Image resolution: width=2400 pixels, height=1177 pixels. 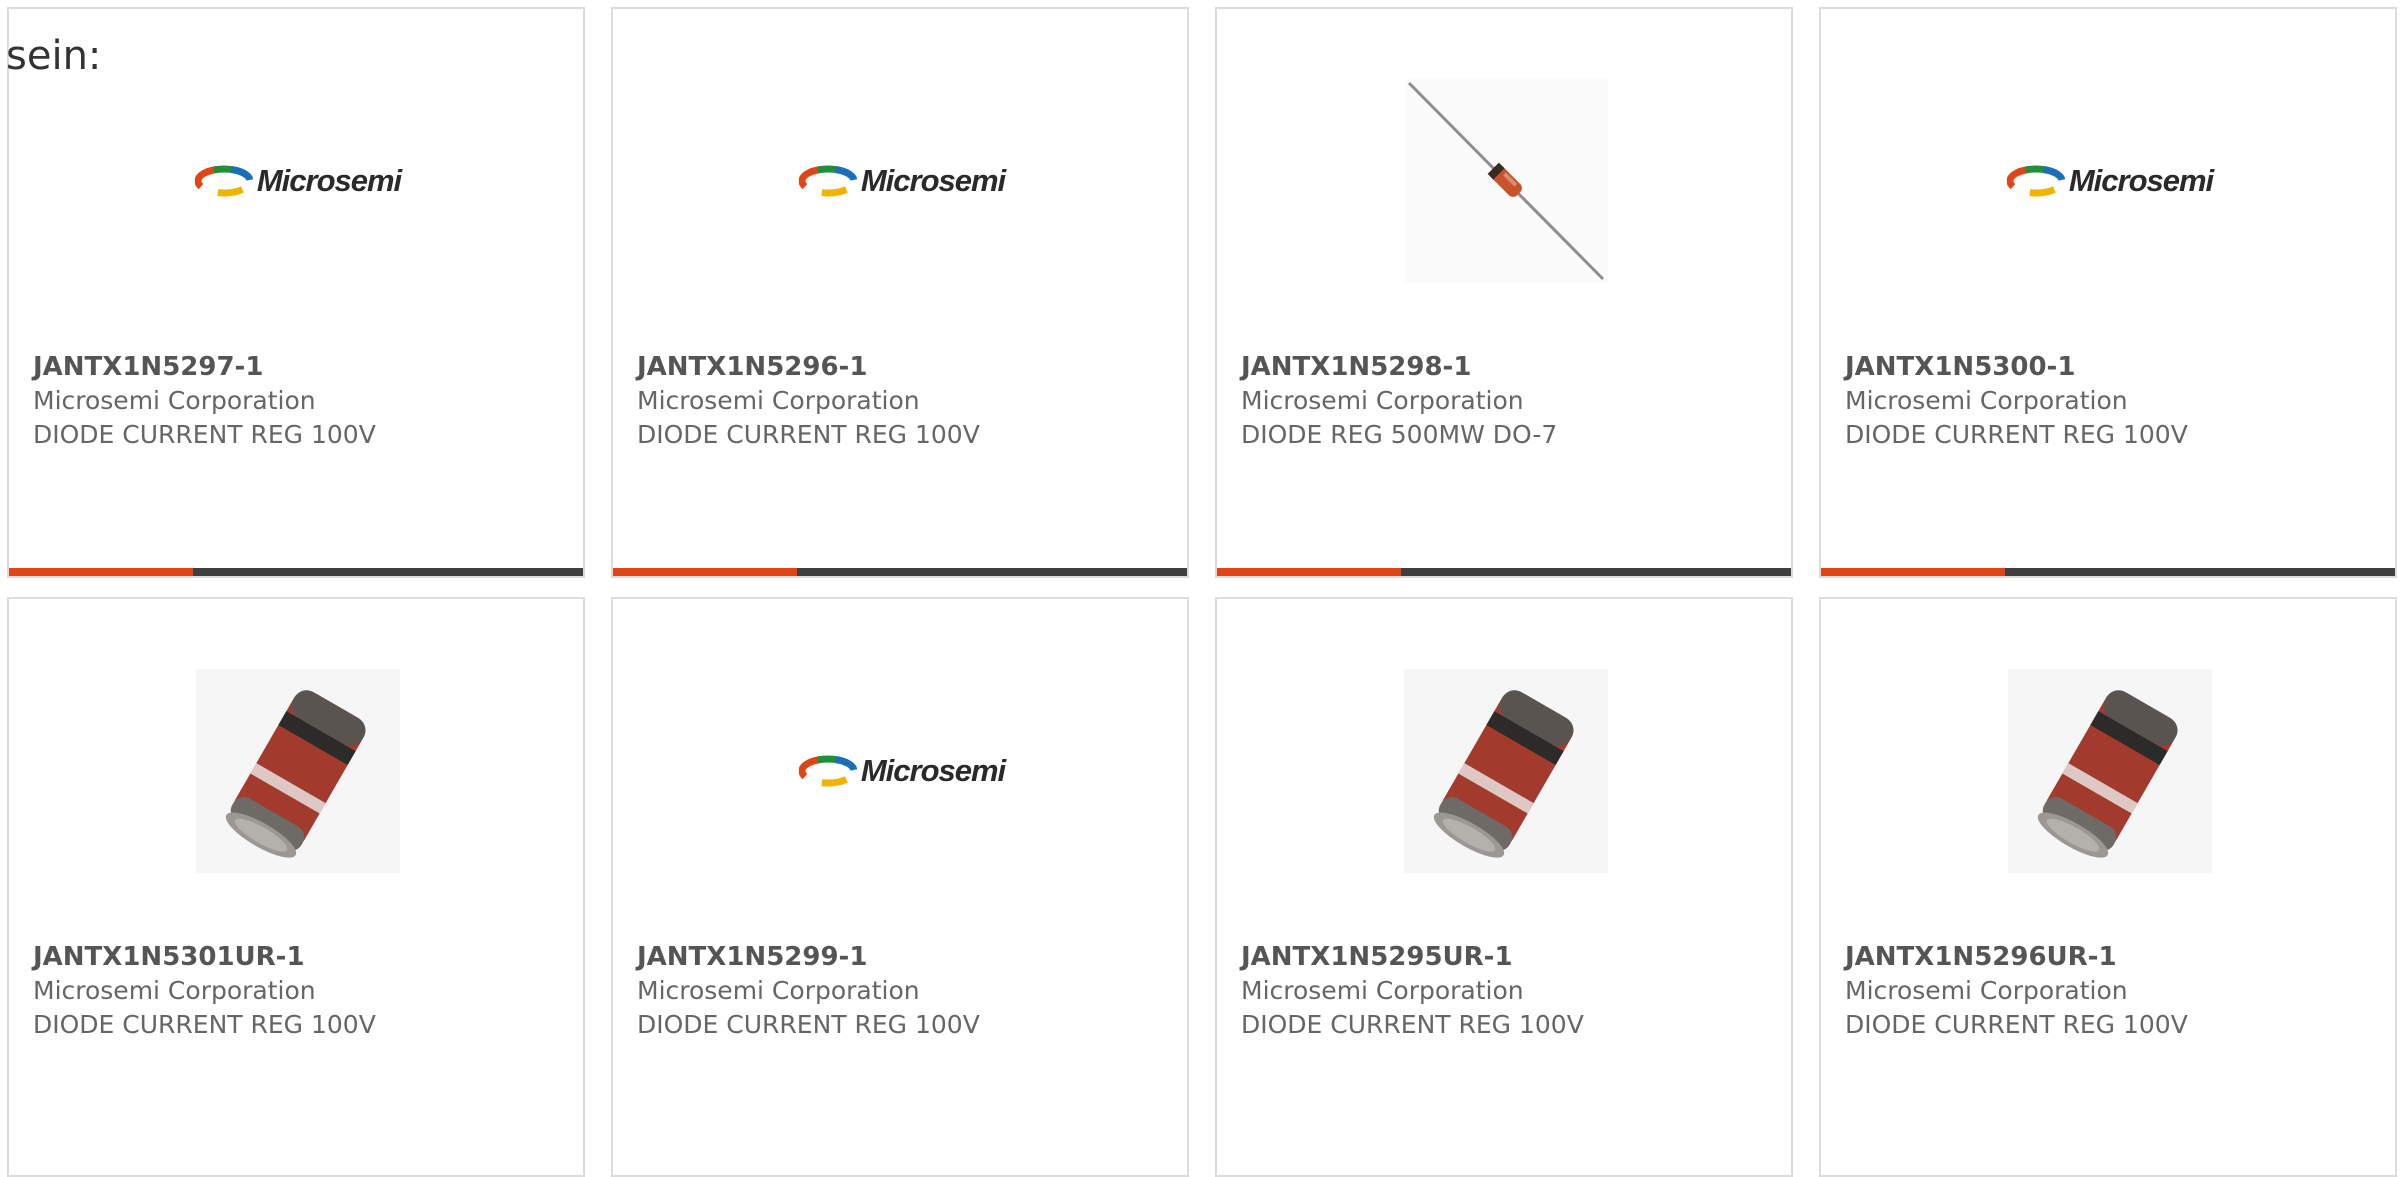 What do you see at coordinates (1399, 434) in the screenshot?
I see `product-description: DIODE REG 500MW DO-7` at bounding box center [1399, 434].